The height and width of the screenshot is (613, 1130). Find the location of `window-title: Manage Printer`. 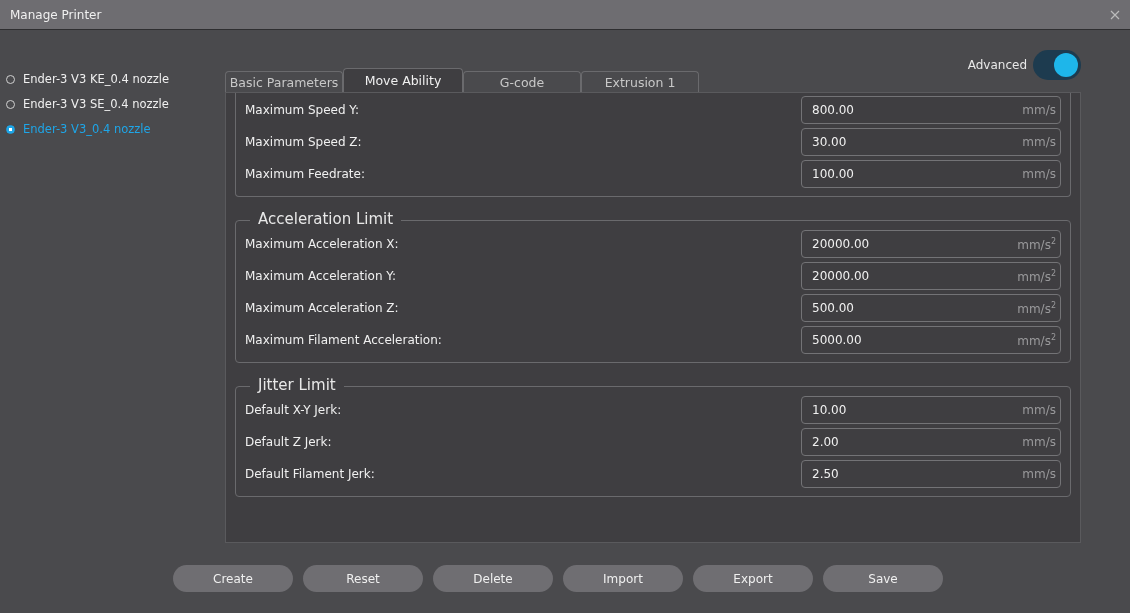

window-title: Manage Printer is located at coordinates (56, 14).